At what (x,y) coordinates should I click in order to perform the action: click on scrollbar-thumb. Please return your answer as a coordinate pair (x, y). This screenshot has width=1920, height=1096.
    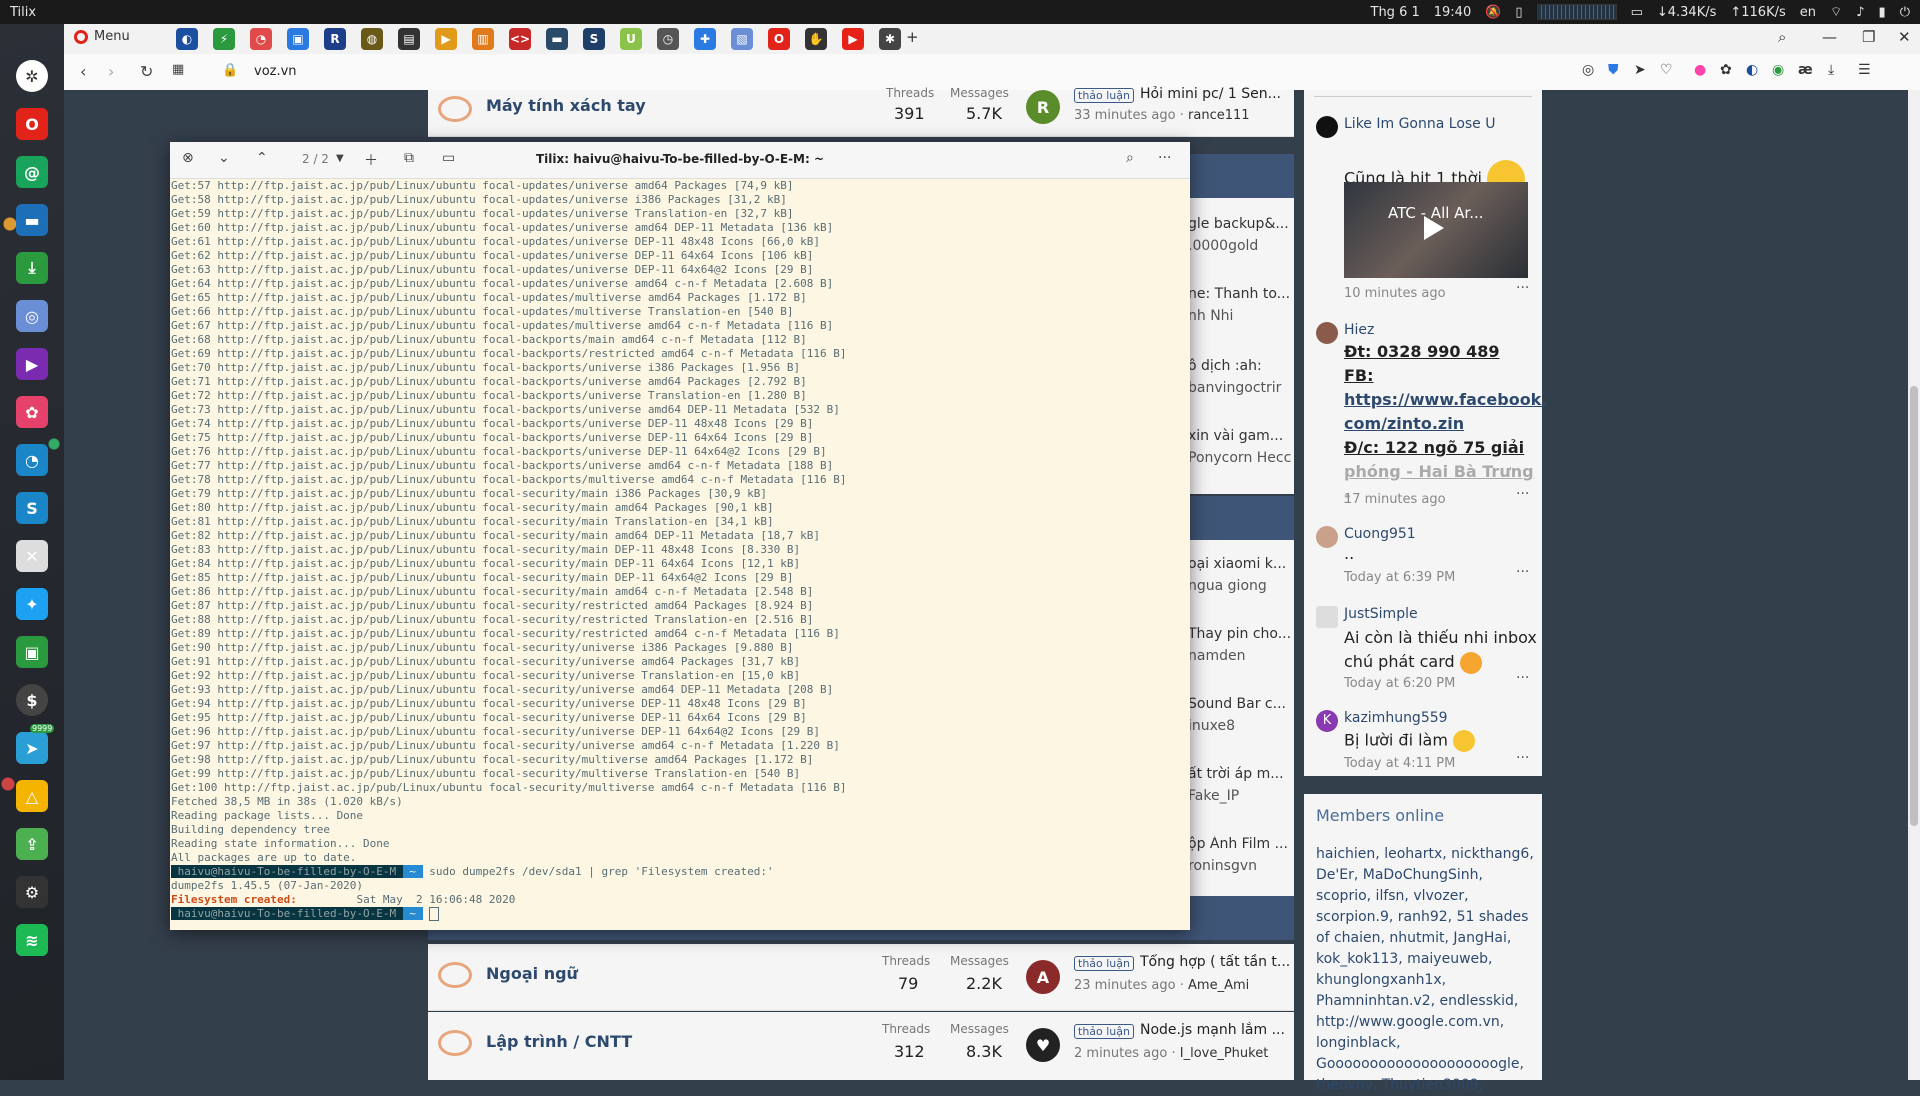
    Looking at the image, I should click on (1914, 606).